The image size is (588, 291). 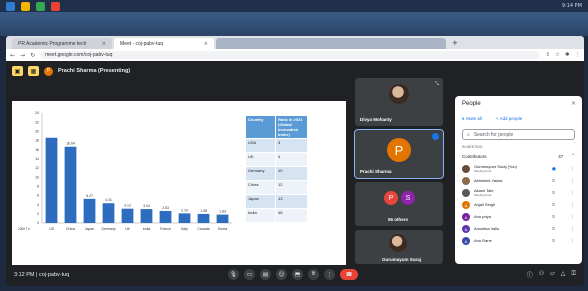 I want to click on list-item: Abhishek Yadav ⦸ ⋮, so click(x=519, y=181).